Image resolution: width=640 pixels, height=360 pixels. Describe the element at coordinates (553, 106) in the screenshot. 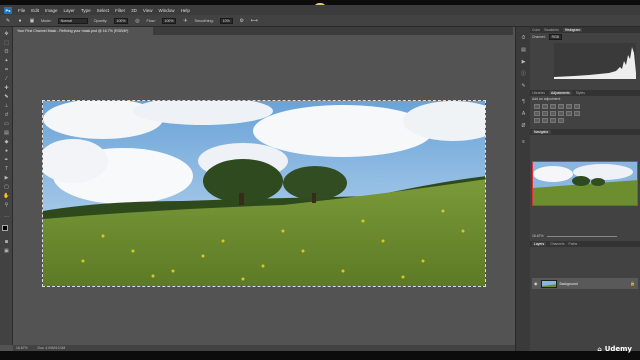

I see `curves-icon` at that location.